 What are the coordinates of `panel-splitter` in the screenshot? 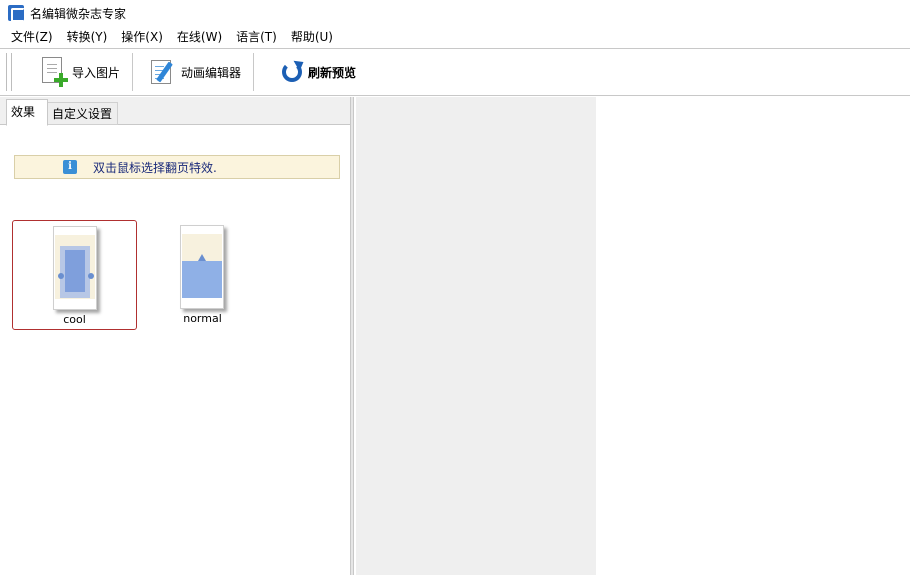 It's located at (352, 336).